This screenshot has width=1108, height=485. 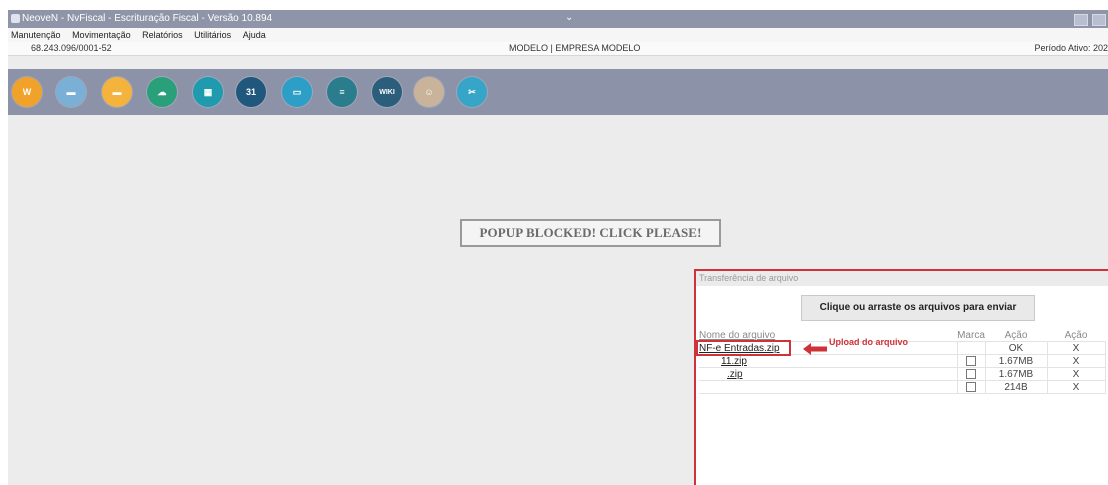 What do you see at coordinates (869, 342) in the screenshot?
I see `upload-annotation: Upload do arquivo` at bounding box center [869, 342].